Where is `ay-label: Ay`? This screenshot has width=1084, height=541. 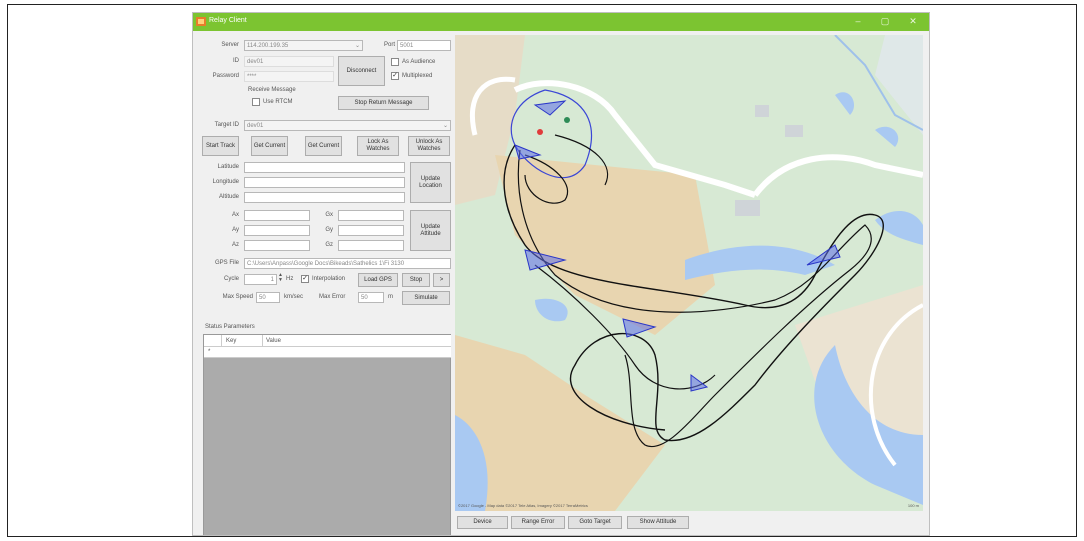 ay-label: Ay is located at coordinates (235, 230).